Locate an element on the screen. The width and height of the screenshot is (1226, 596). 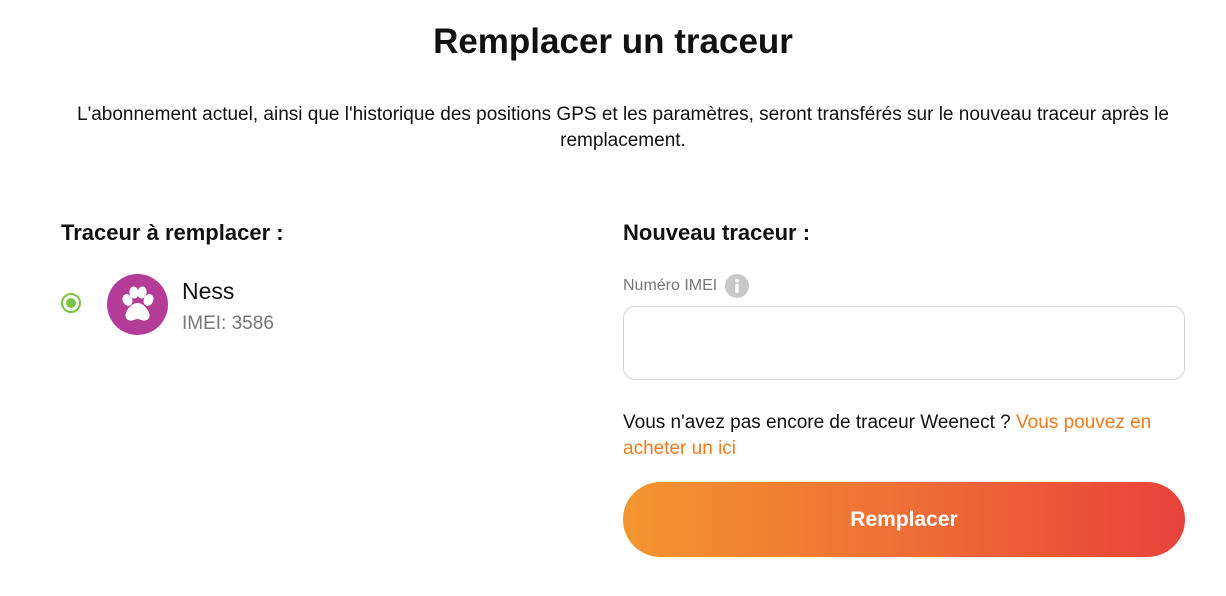
imei-input is located at coordinates (904, 343).